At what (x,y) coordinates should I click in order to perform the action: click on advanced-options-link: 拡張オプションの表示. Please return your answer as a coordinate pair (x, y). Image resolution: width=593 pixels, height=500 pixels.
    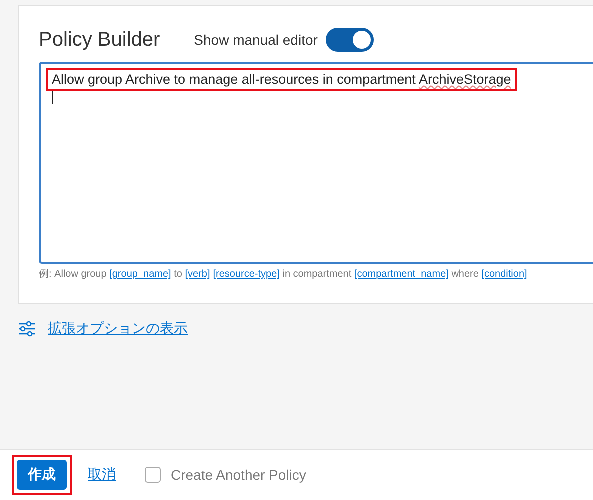
    Looking at the image, I should click on (118, 329).